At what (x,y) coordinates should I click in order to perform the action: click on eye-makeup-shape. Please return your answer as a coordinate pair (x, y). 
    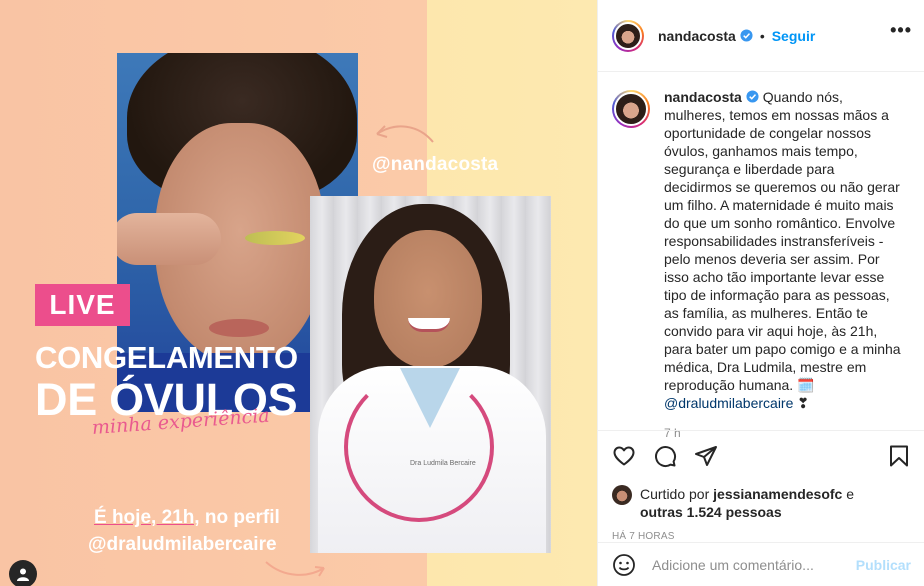
    Looking at the image, I should click on (275, 238).